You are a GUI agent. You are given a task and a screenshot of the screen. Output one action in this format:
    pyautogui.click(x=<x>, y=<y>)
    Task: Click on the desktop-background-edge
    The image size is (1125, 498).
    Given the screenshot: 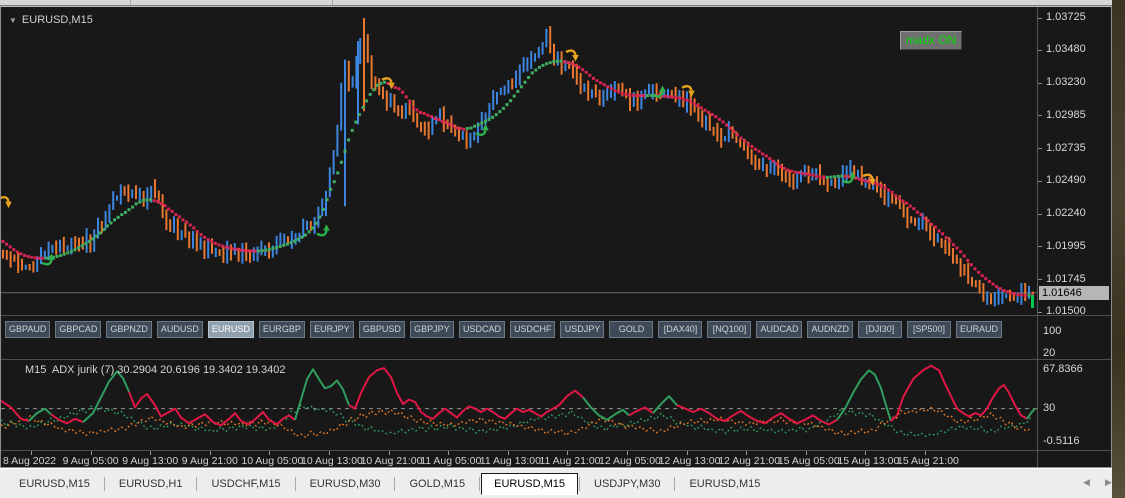 What is the action you would take?
    pyautogui.click(x=1118, y=249)
    